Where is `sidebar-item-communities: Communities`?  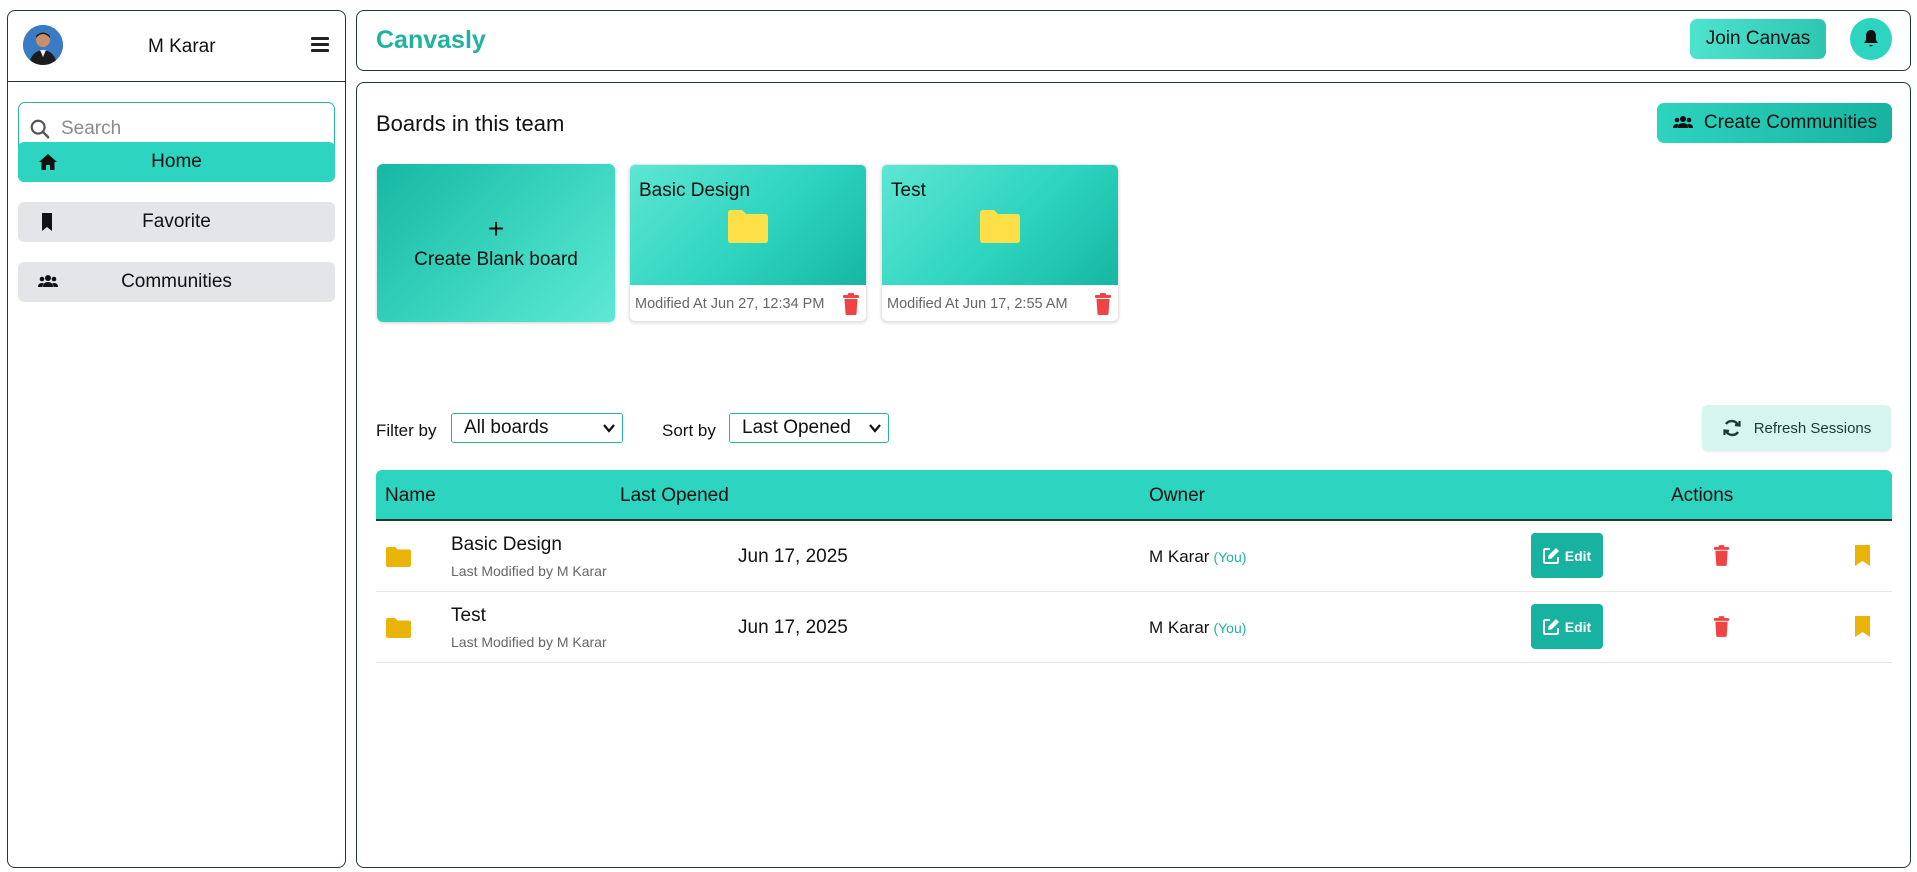
sidebar-item-communities: Communities is located at coordinates (176, 282).